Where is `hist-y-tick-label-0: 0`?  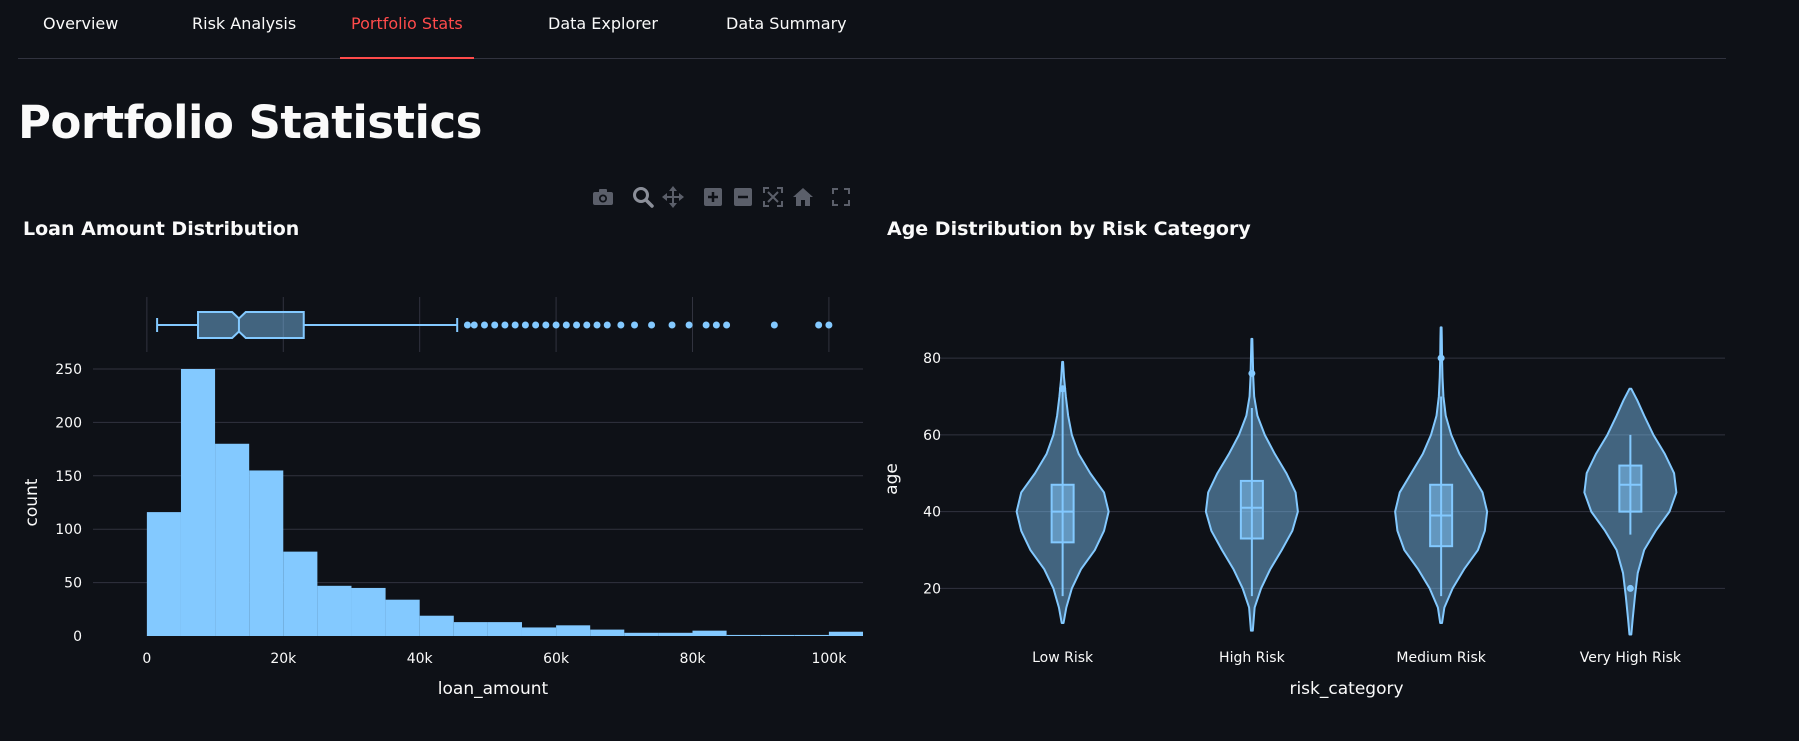 hist-y-tick-label-0: 0 is located at coordinates (77, 637).